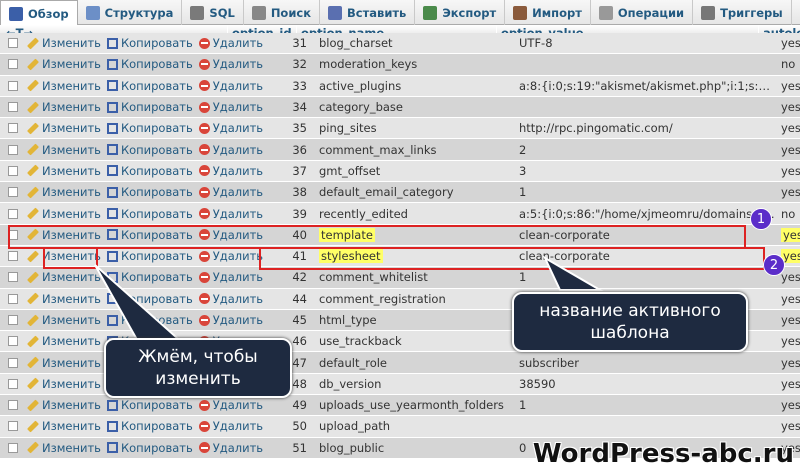  I want to click on callout-click-to-edit: Жмём, чтобы изменить, so click(198, 368).